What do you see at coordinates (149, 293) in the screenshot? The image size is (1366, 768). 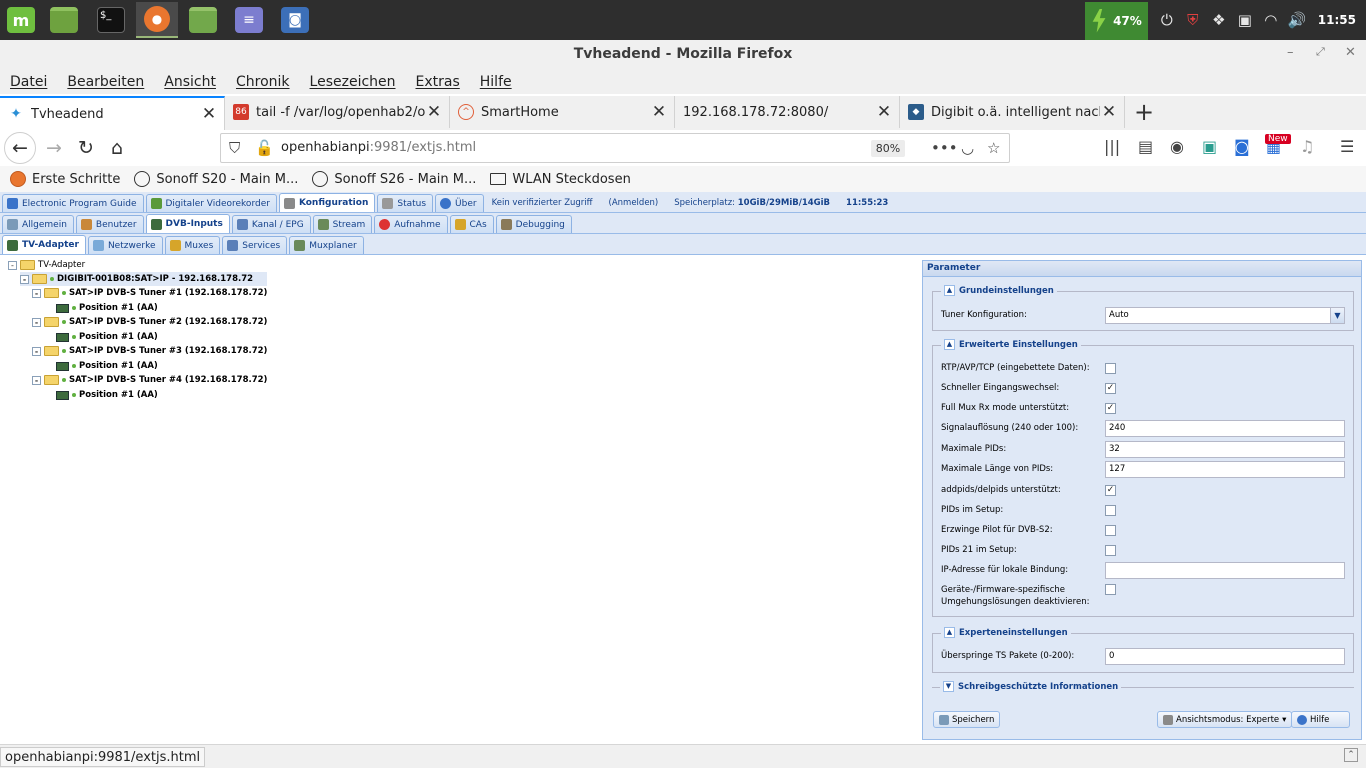 I see `tree-node-tuner: - SAT>IP DVB-S Tuner #1 (192.168.178.72)` at bounding box center [149, 293].